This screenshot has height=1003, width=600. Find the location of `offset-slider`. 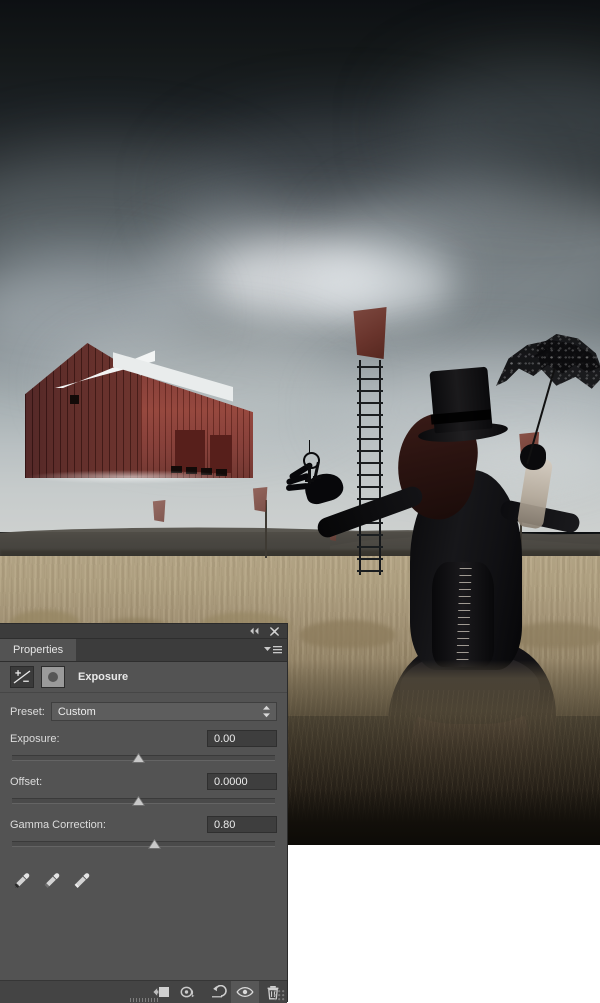

offset-slider is located at coordinates (143, 800).